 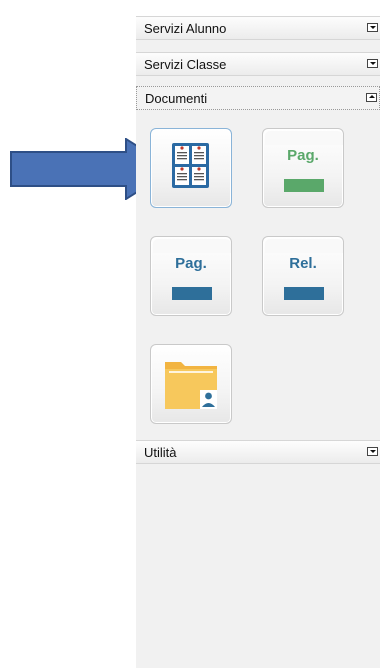 What do you see at coordinates (371, 97) in the screenshot?
I see `collapse-icon` at bounding box center [371, 97].